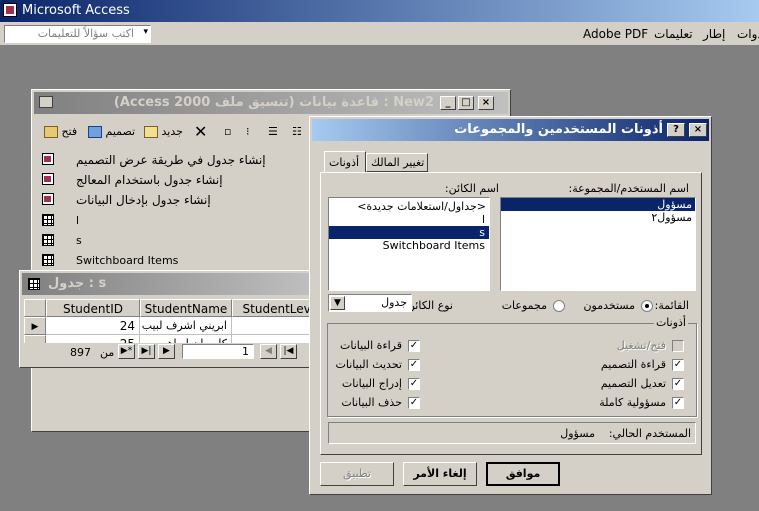 Image resolution: width=759 pixels, height=511 pixels. What do you see at coordinates (523, 474) in the screenshot?
I see `ok-button: موافق` at bounding box center [523, 474].